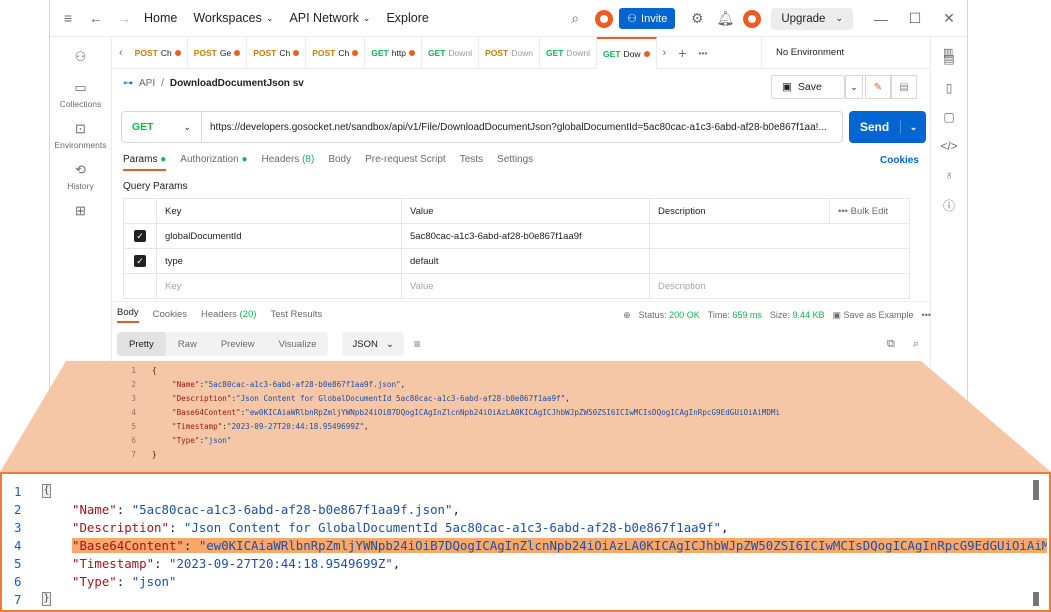 This screenshot has height=612, width=1051. I want to click on code-brace: {, so click(154, 370).